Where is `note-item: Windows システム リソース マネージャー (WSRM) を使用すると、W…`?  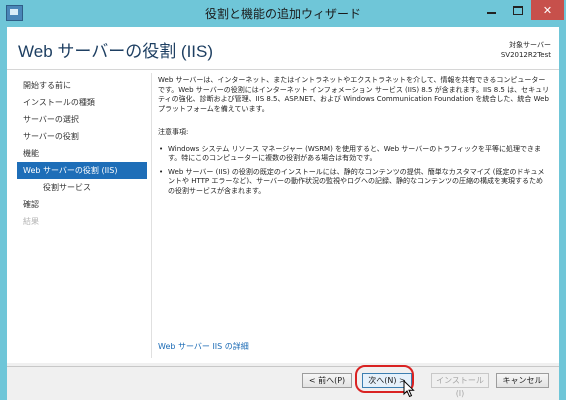 note-item: Windows システム リソース マネージャー (WSRM) を使用すると、W… is located at coordinates (354, 154).